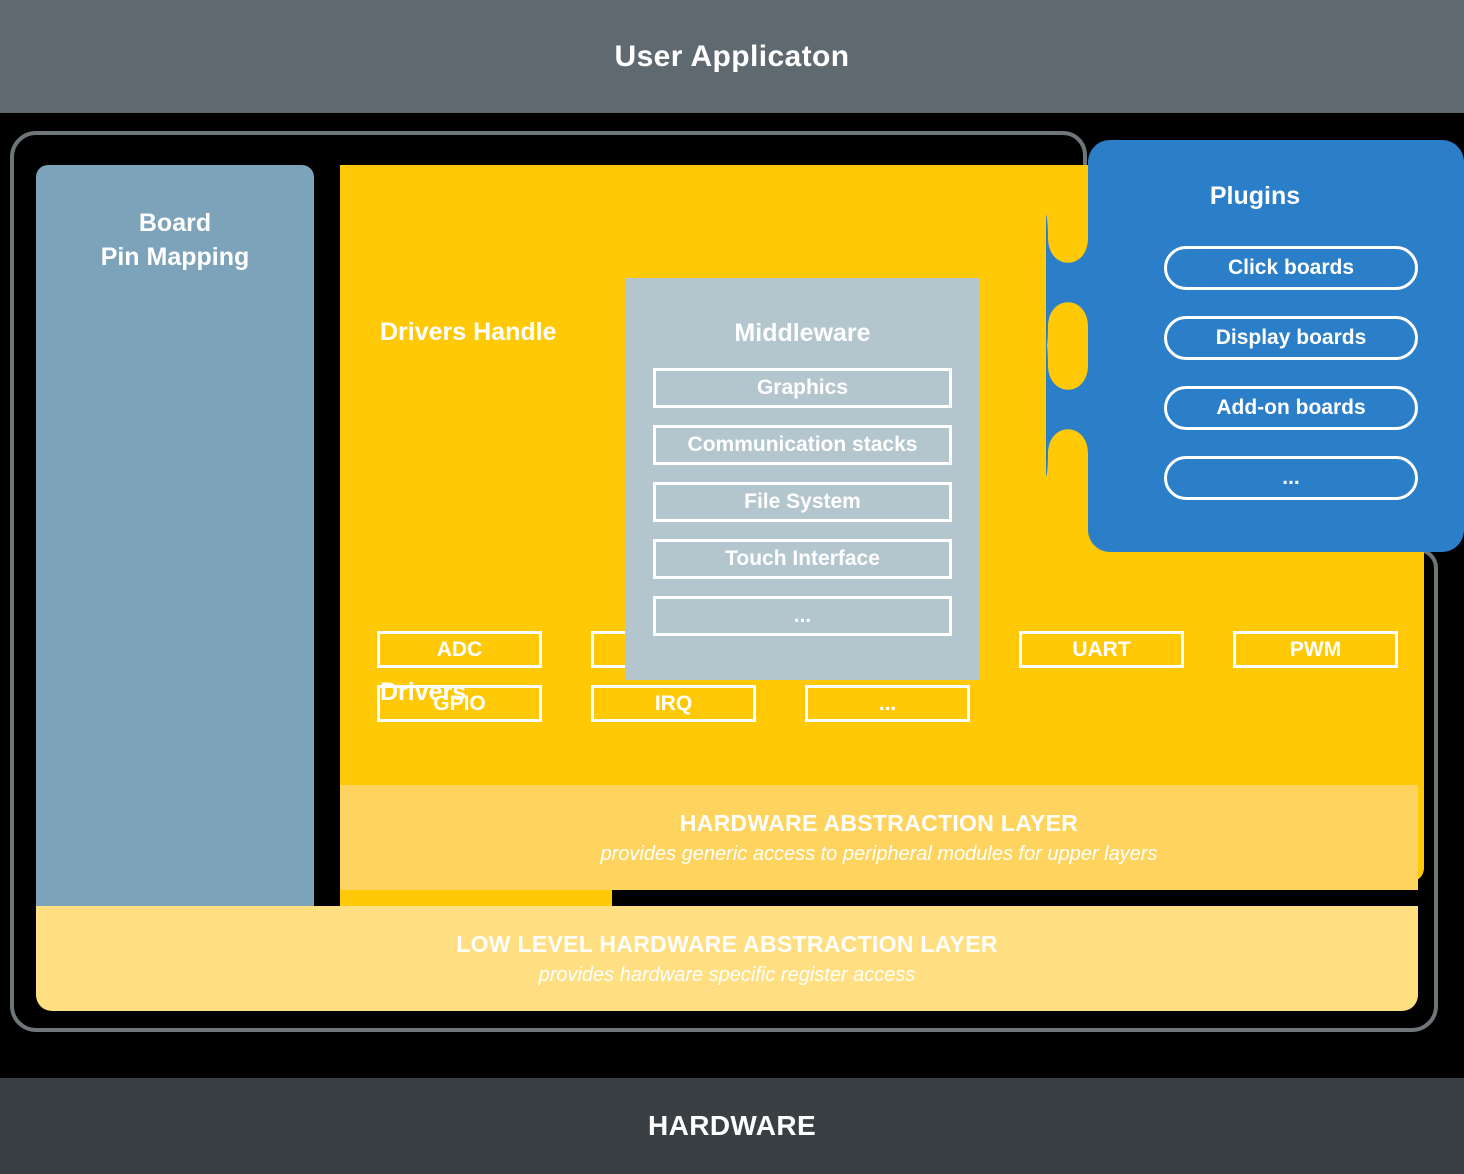 Image resolution: width=1464 pixels, height=1174 pixels. Describe the element at coordinates (727, 943) in the screenshot. I see `low-level-hal-title: LOW LEVEL HARDWARE ABSTRACTION LAYER` at that location.